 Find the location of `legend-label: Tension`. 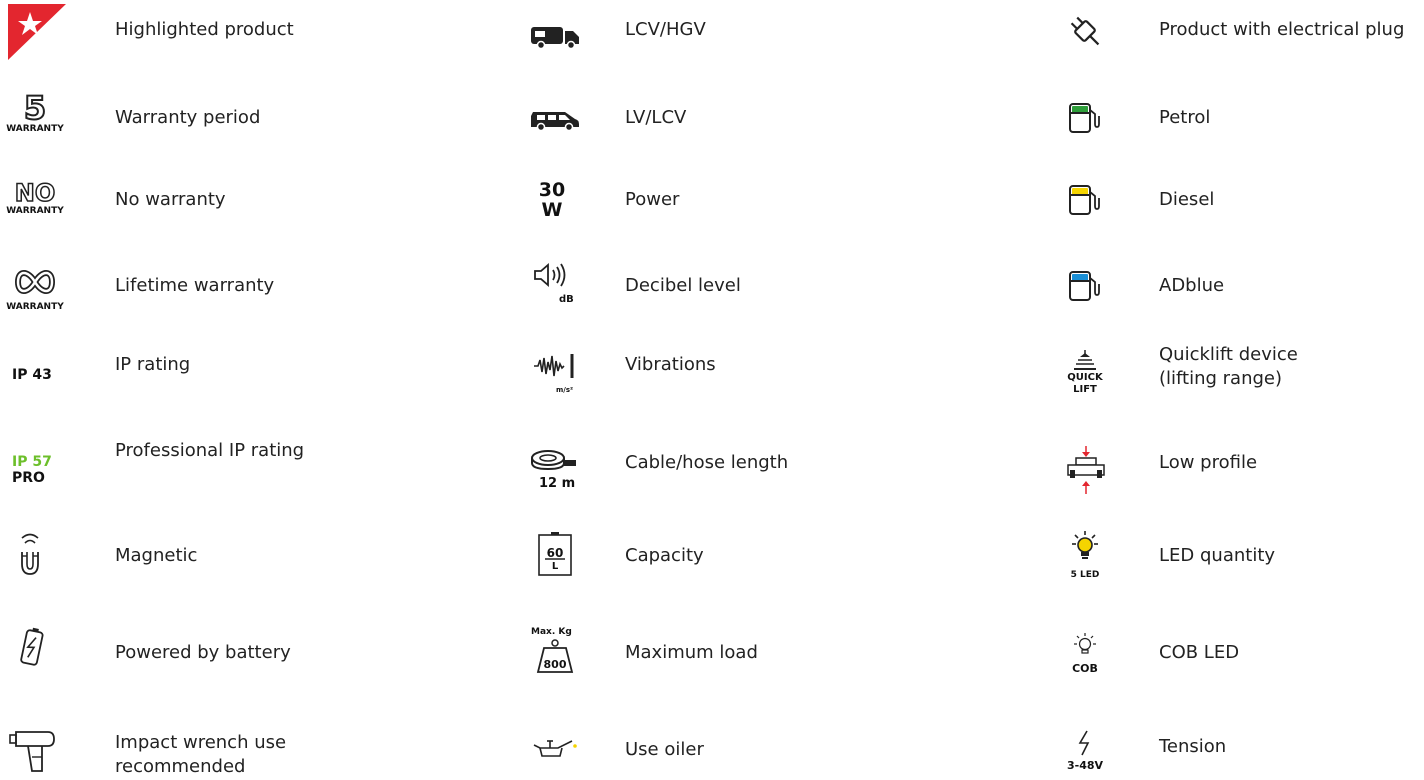

legend-label: Tension is located at coordinates (1193, 746).